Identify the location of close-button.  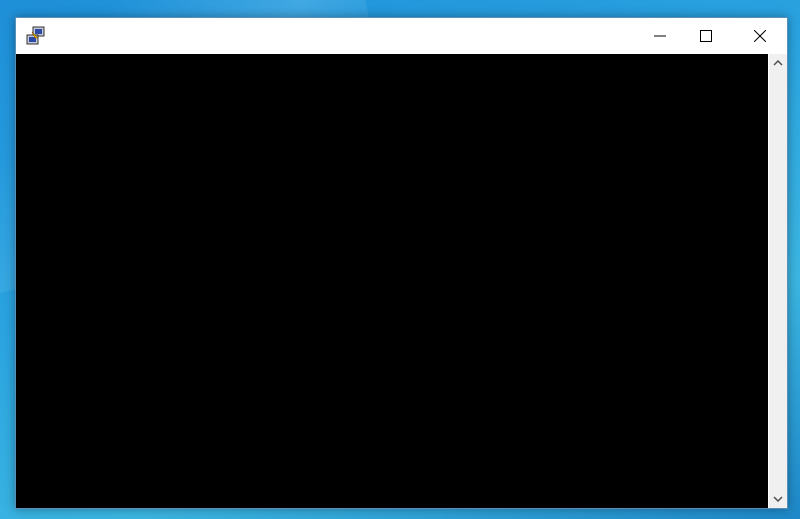
(760, 35).